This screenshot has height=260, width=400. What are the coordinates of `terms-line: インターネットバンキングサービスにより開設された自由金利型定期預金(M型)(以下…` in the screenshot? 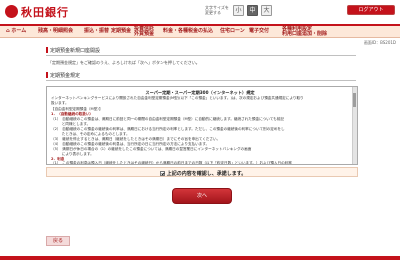 It's located at (177, 98).